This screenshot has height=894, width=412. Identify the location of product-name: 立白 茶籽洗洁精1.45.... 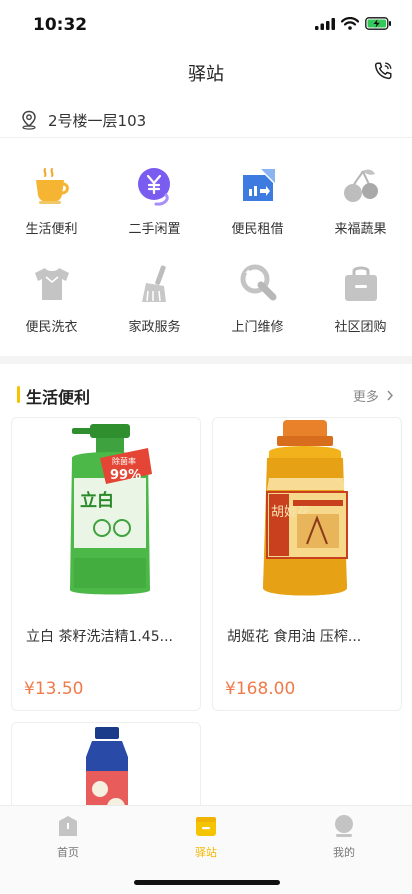
(99, 637).